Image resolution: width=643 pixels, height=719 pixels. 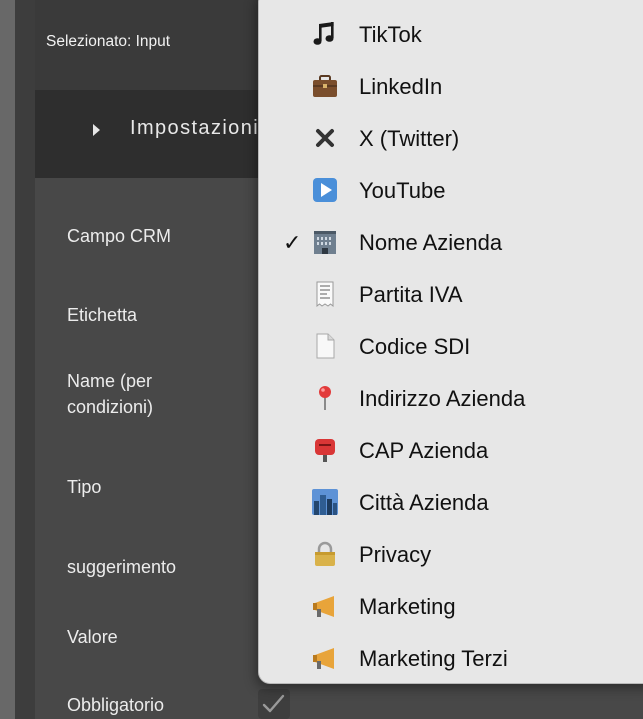 I want to click on receipt-icon, so click(x=325, y=294).